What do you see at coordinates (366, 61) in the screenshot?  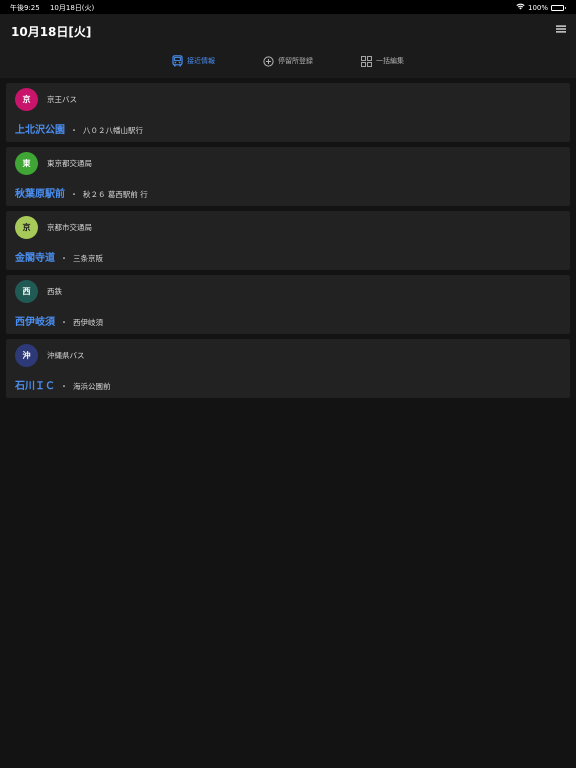 I see `grid-icon` at bounding box center [366, 61].